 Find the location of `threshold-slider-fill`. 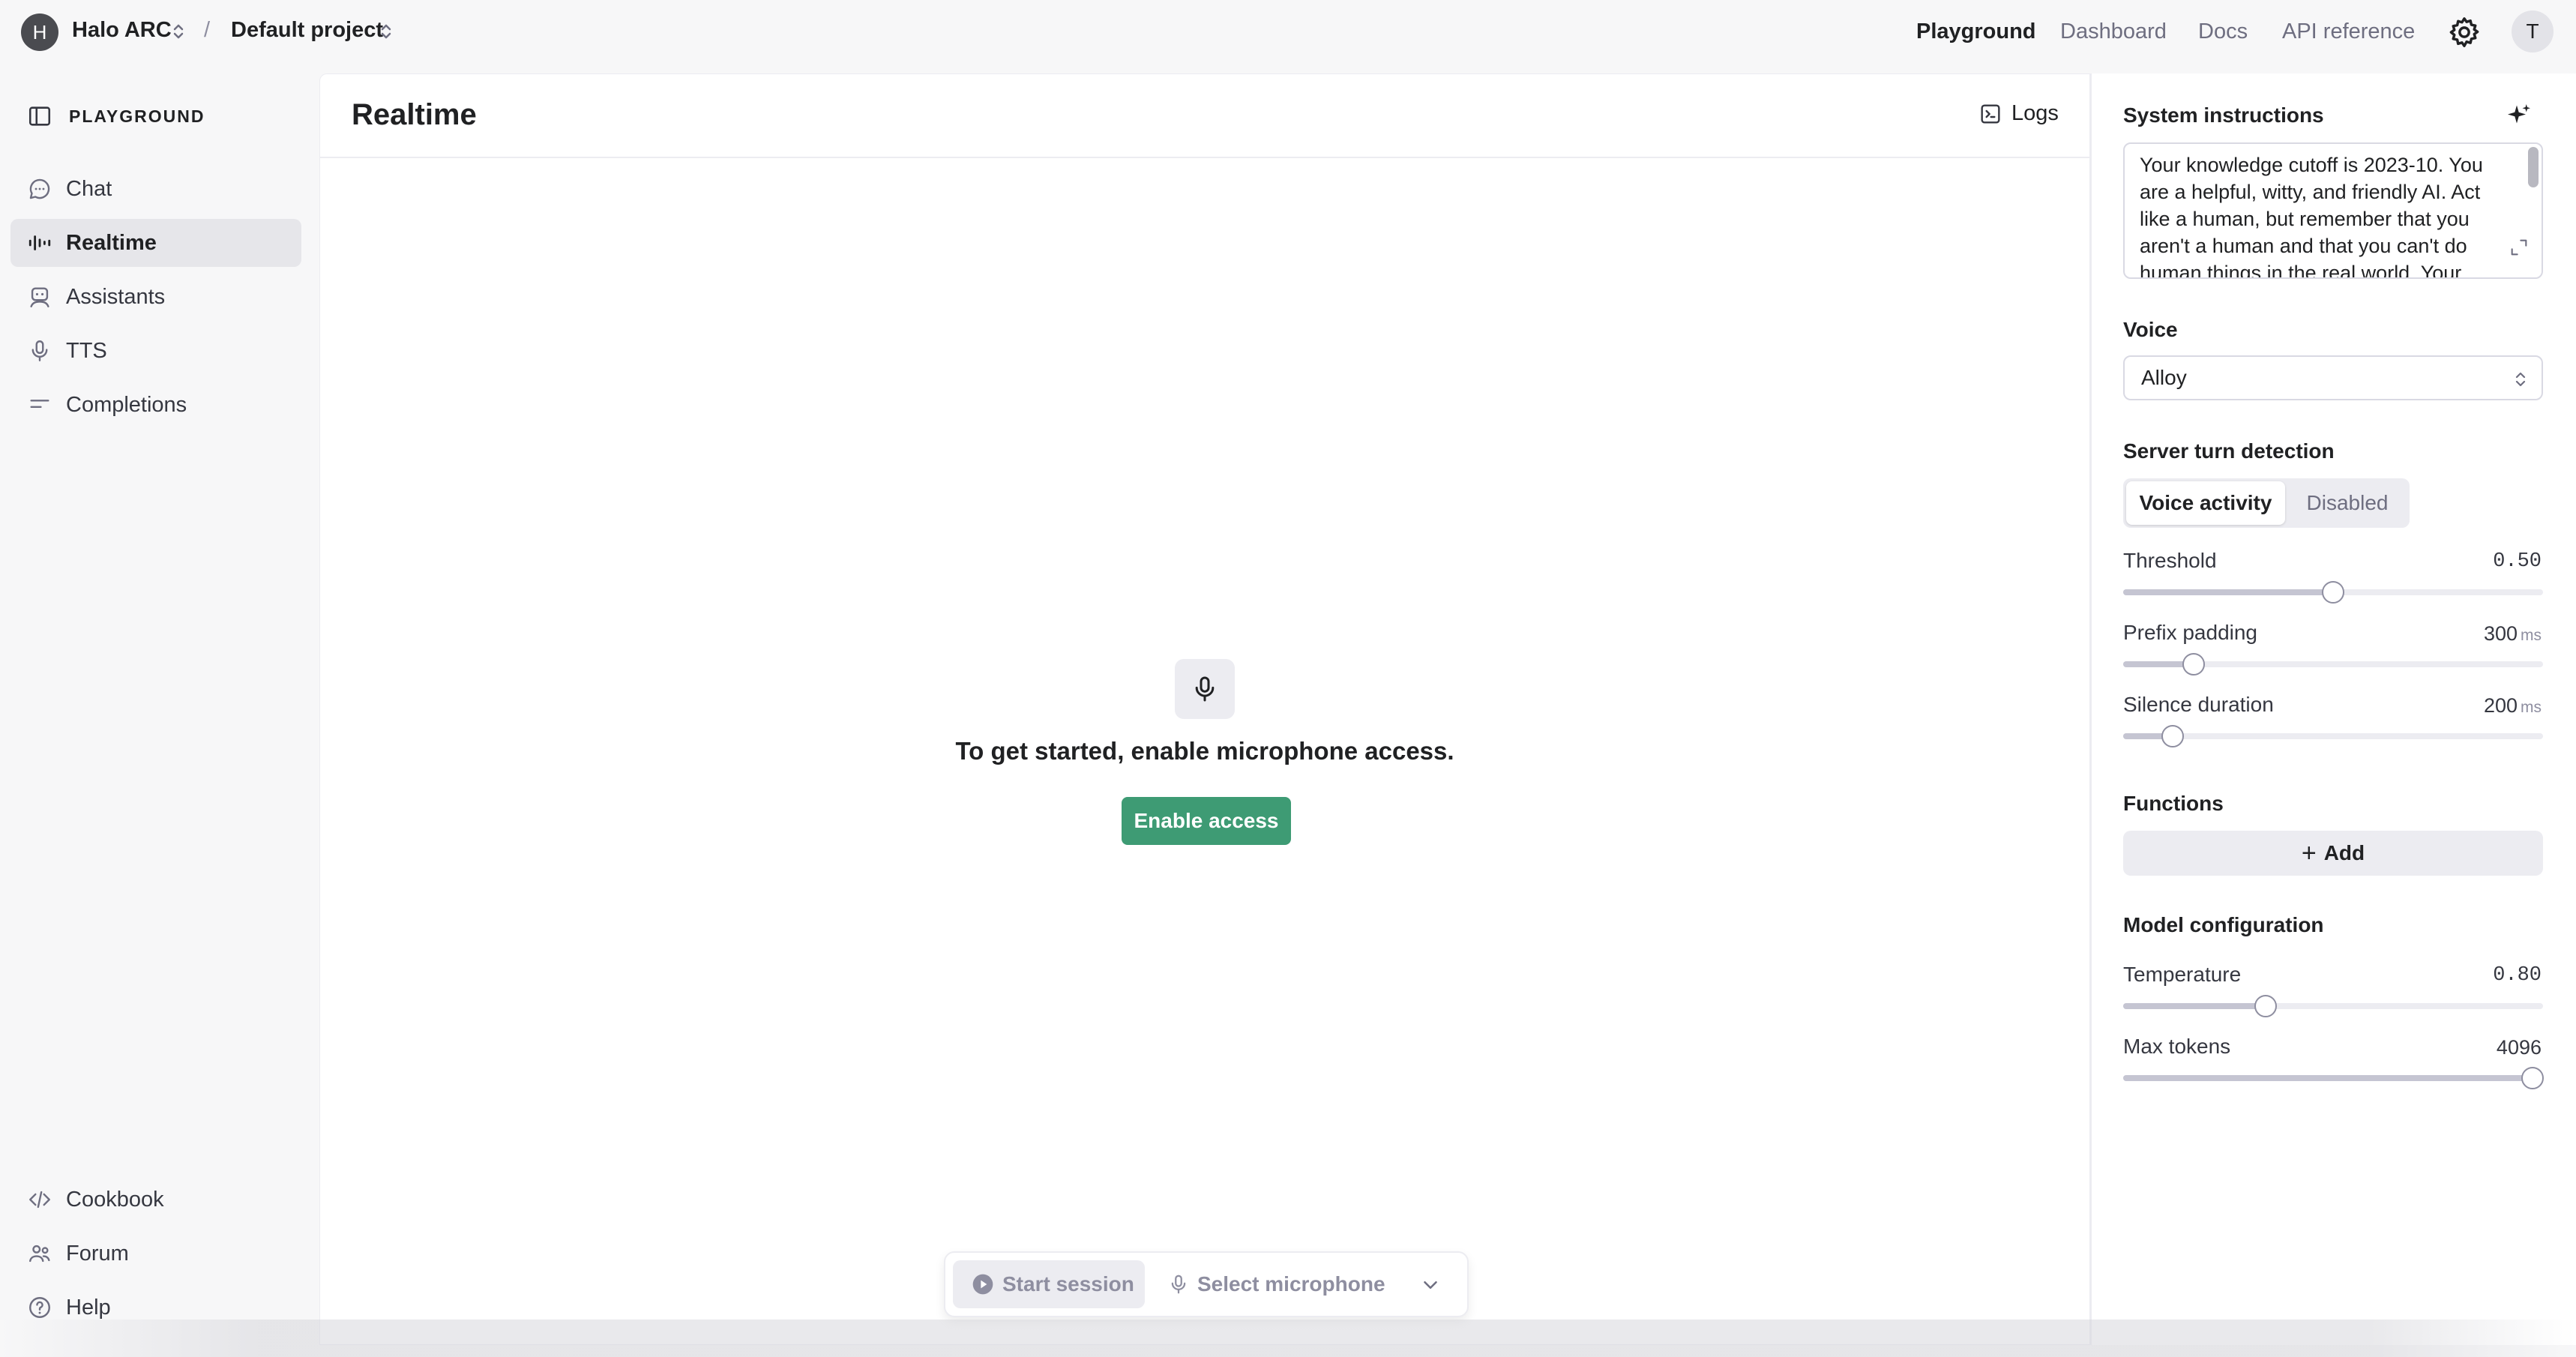

threshold-slider-fill is located at coordinates (2228, 592).